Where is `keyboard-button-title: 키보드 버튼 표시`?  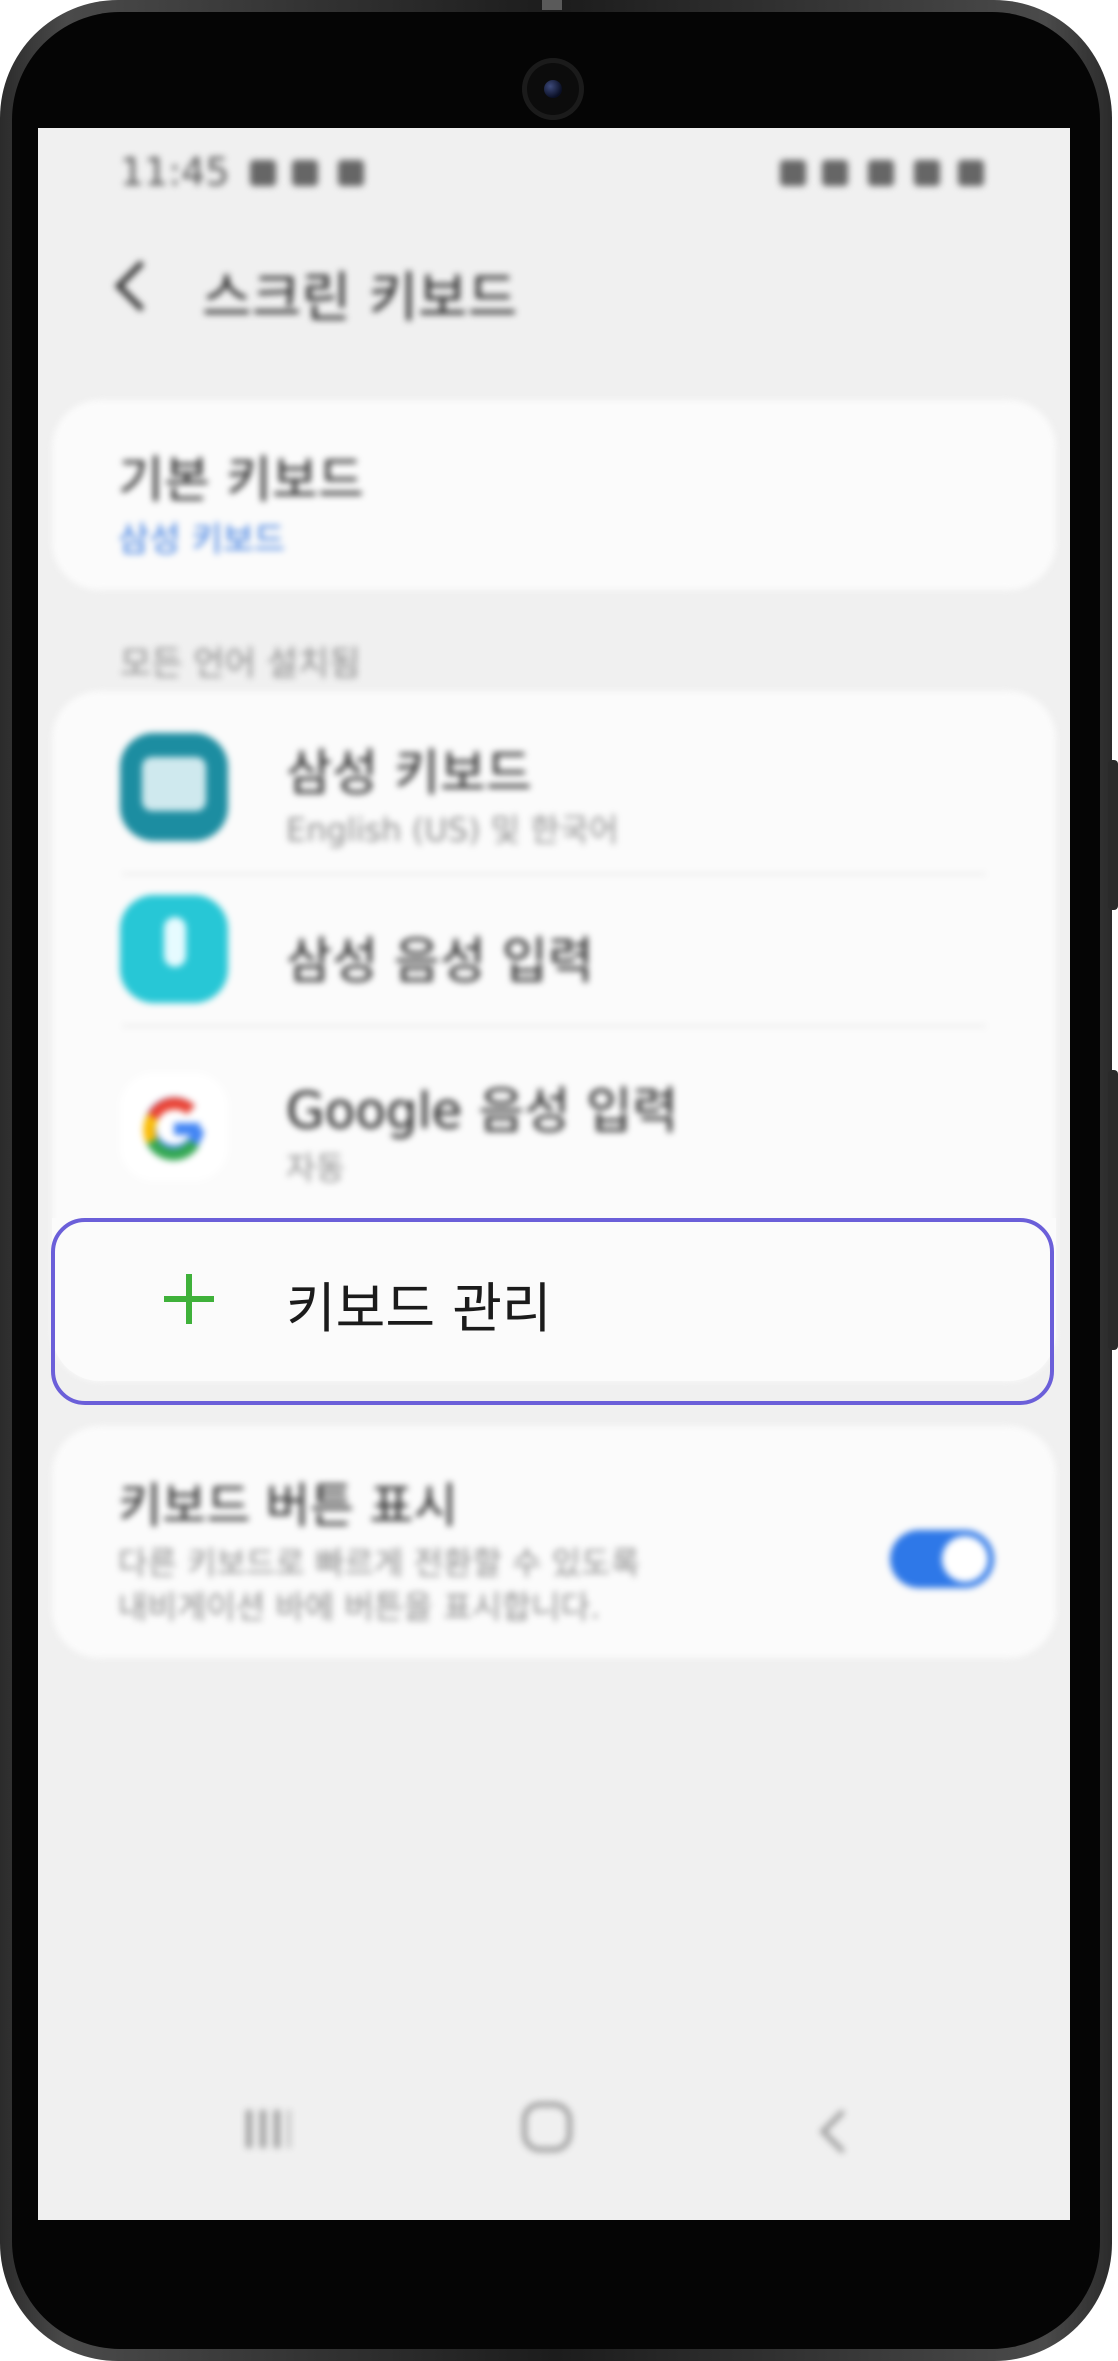
keyboard-button-title: 키보드 버튼 표시 is located at coordinates (288, 1506).